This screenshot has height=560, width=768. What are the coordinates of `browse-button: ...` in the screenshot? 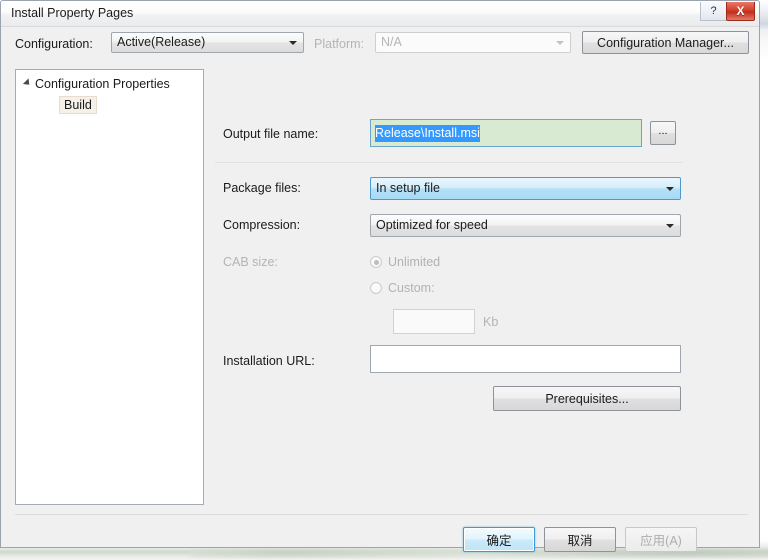 It's located at (663, 133).